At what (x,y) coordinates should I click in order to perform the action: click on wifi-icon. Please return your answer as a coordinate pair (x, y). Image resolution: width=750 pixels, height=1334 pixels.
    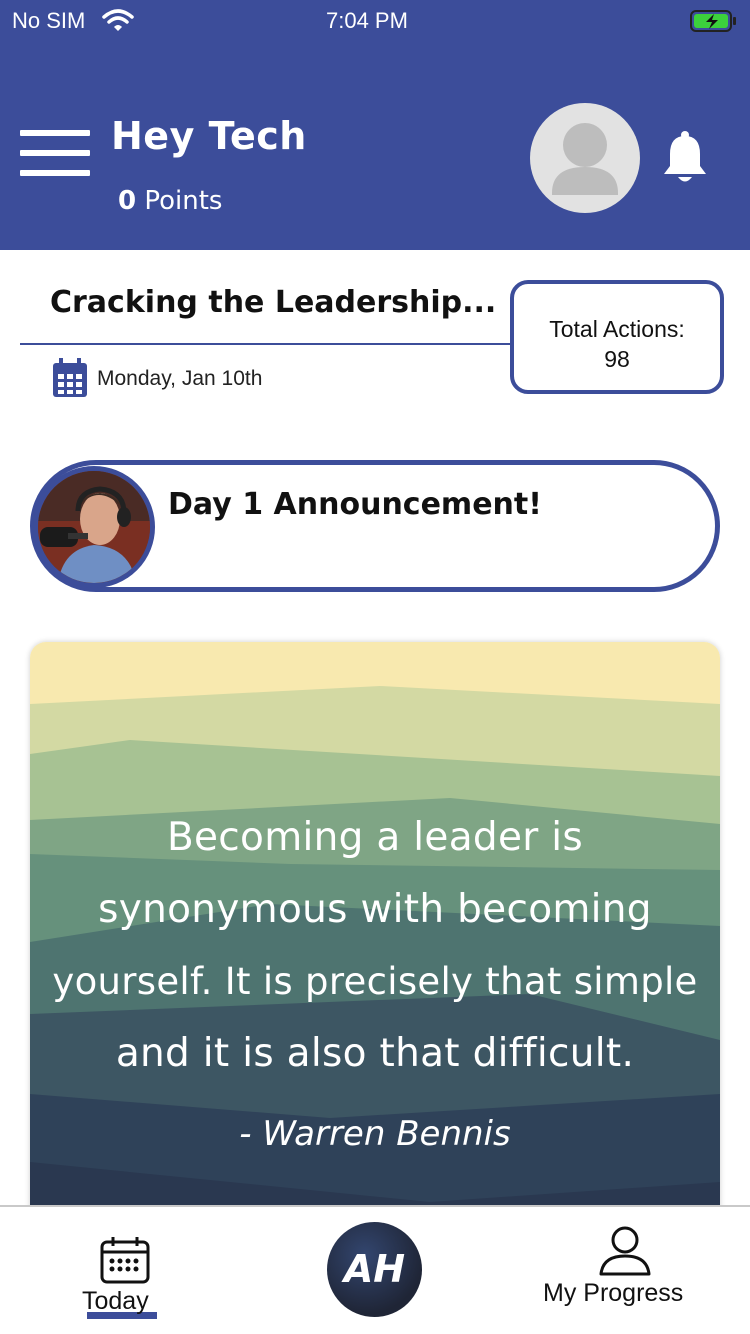
    Looking at the image, I should click on (118, 20).